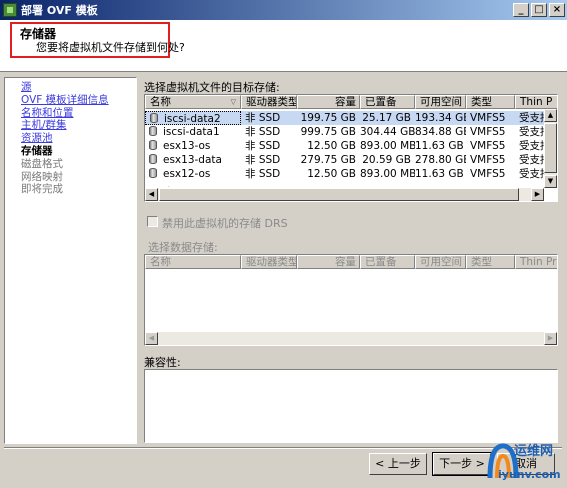  I want to click on minimize-button: _, so click(521, 10).